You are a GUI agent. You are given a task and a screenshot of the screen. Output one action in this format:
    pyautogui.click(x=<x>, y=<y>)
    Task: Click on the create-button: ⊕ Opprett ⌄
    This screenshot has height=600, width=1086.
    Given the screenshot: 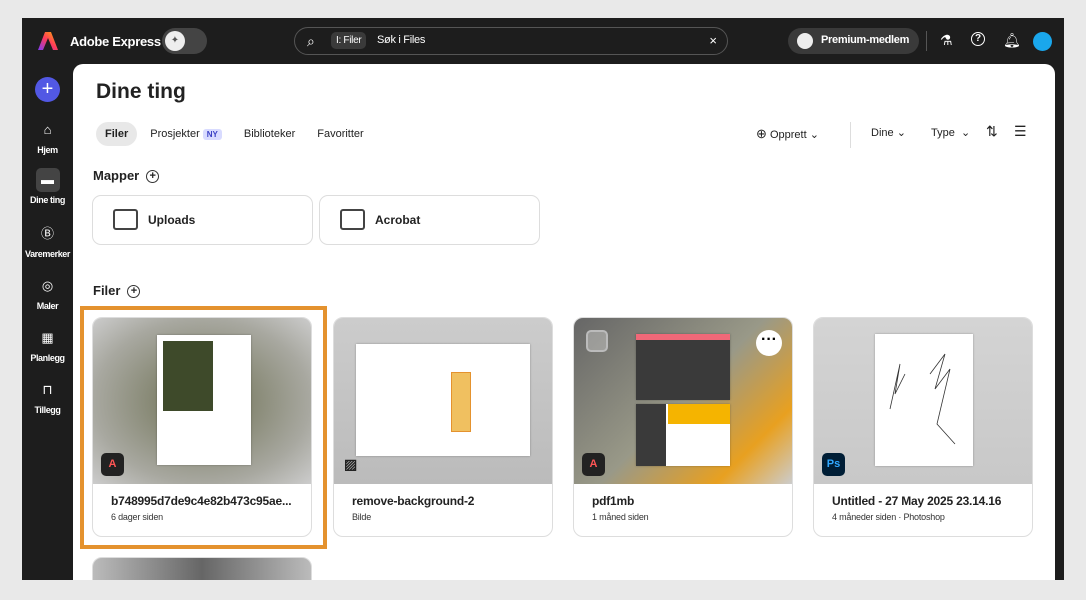 What is the action you would take?
    pyautogui.click(x=787, y=134)
    